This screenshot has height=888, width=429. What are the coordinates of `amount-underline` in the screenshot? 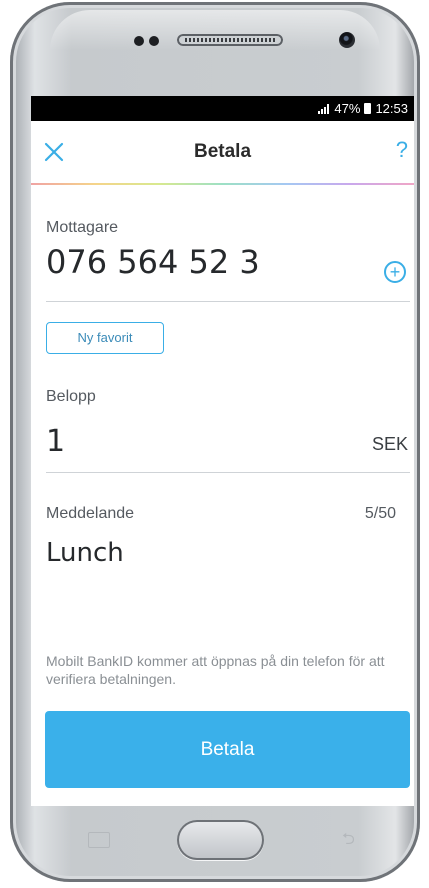 It's located at (228, 472).